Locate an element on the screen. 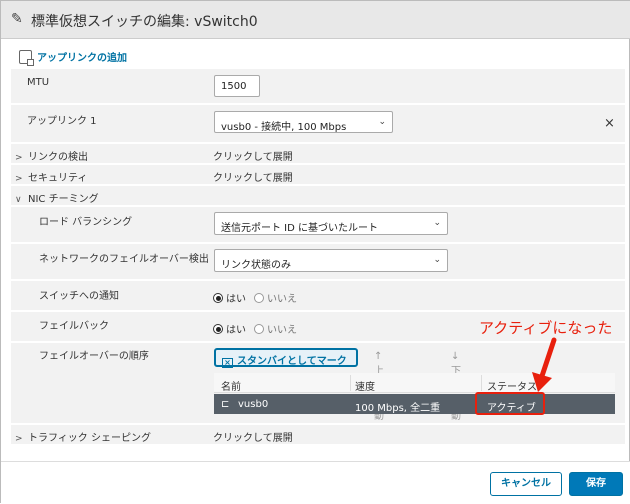 The height and width of the screenshot is (504, 630). uplink1-select-value: vusb0 - 接続中, 100 Mbps is located at coordinates (284, 127).